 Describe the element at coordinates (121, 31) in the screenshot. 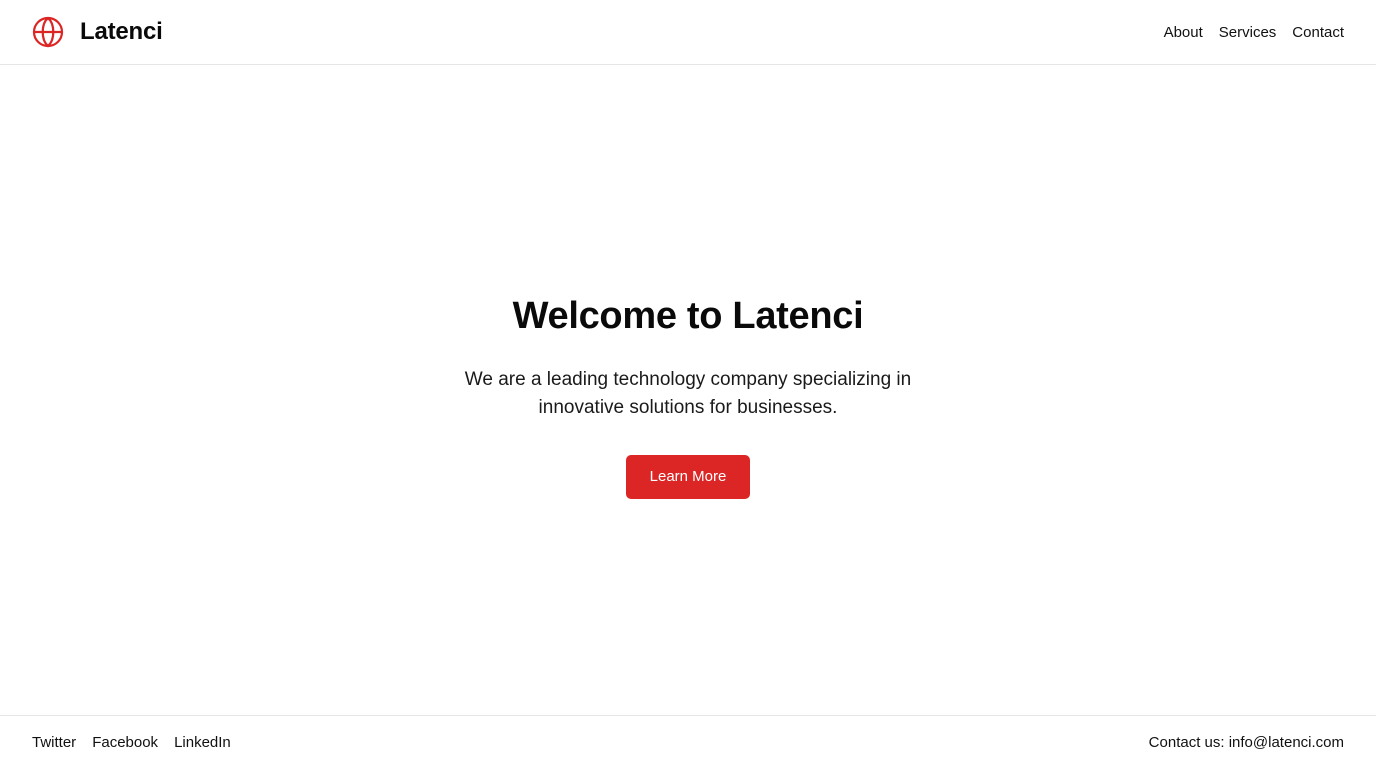

I see `brand-name: Latenci` at that location.